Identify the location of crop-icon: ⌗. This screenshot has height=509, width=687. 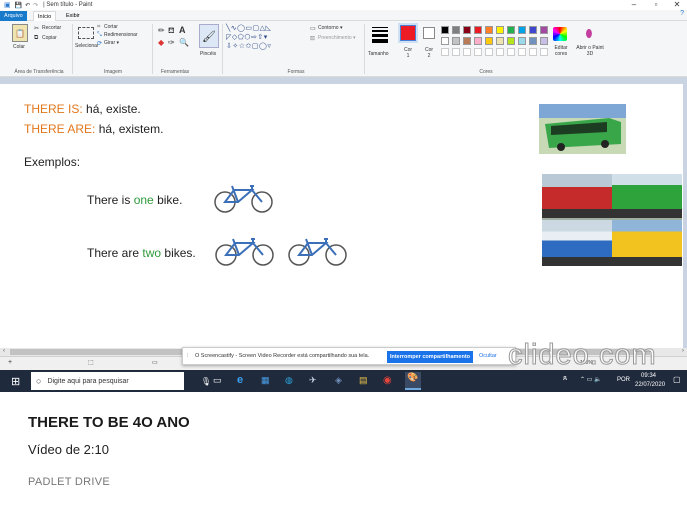
(98, 27).